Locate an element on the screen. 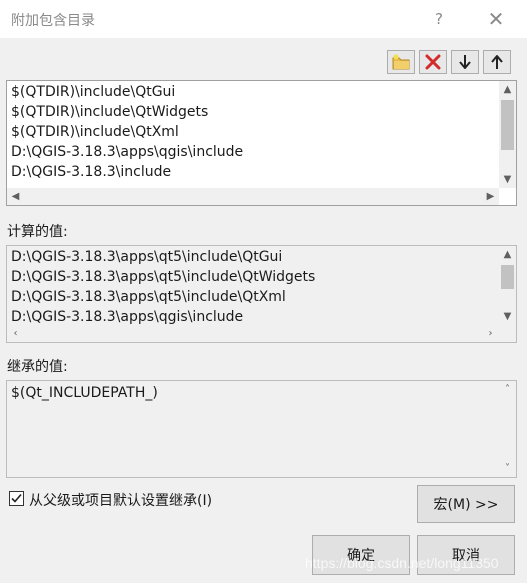 The height and width of the screenshot is (583, 527). list-item: $(QTDIR)\include\QtXml is located at coordinates (127, 132).